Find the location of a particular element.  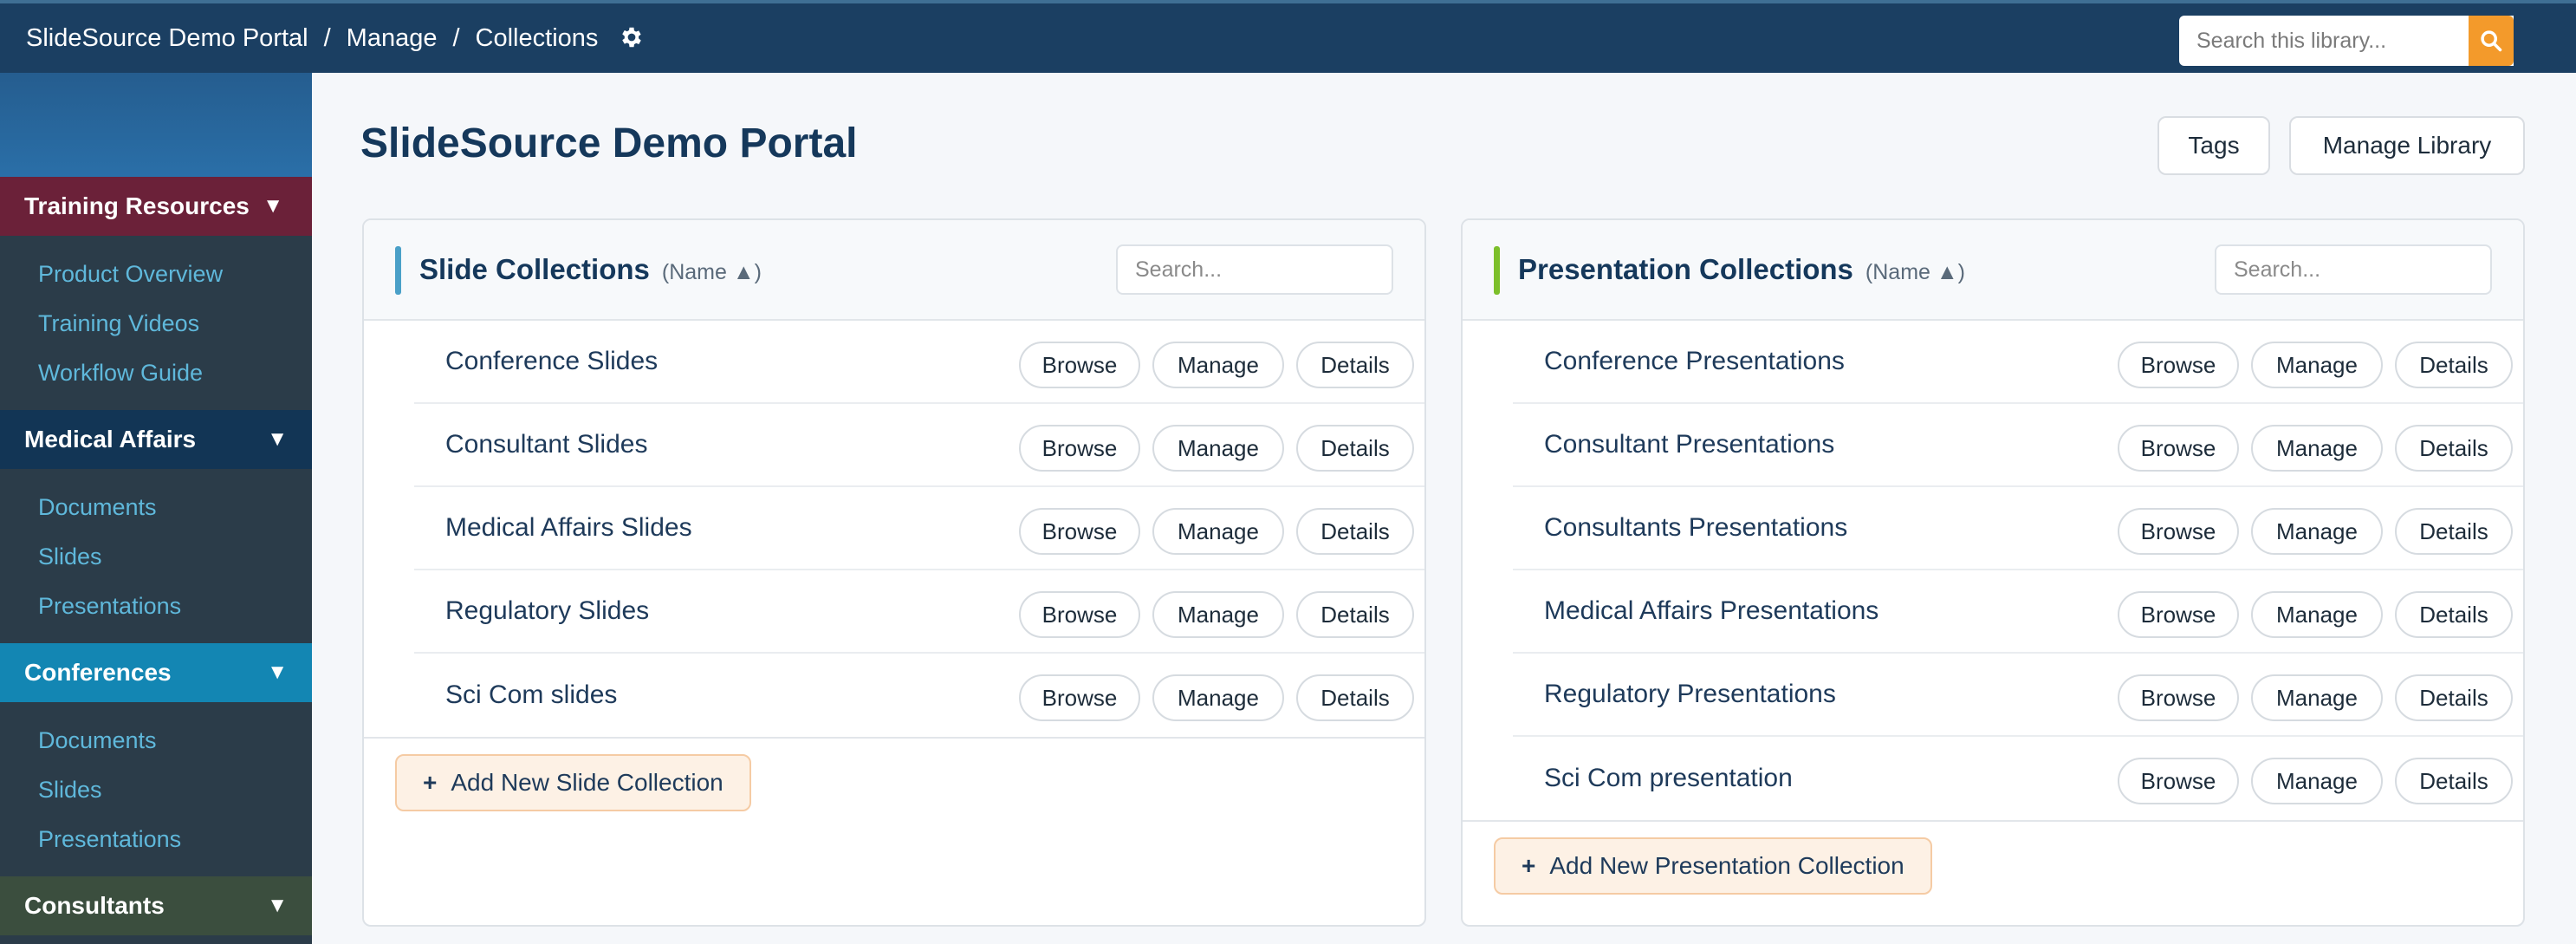

page-title: SlideSource Demo Portal is located at coordinates (609, 143).